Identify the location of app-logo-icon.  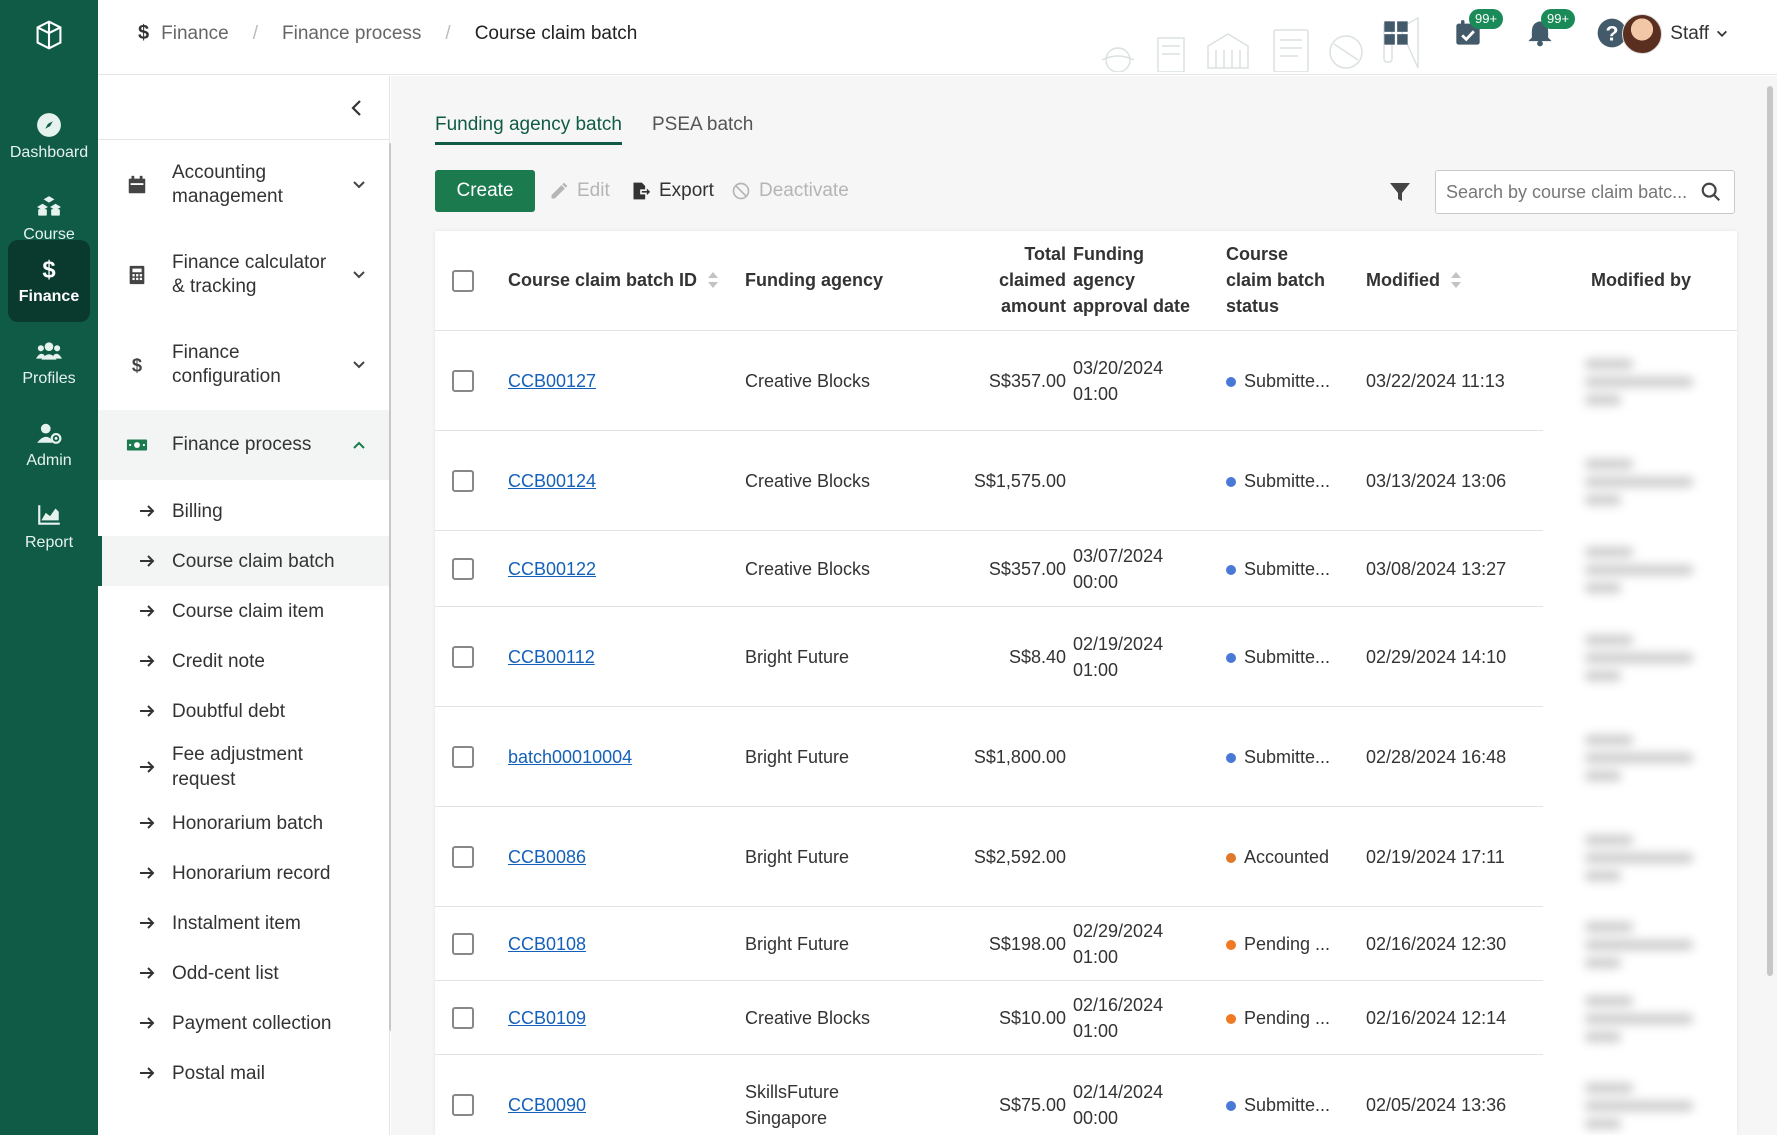
(49, 35).